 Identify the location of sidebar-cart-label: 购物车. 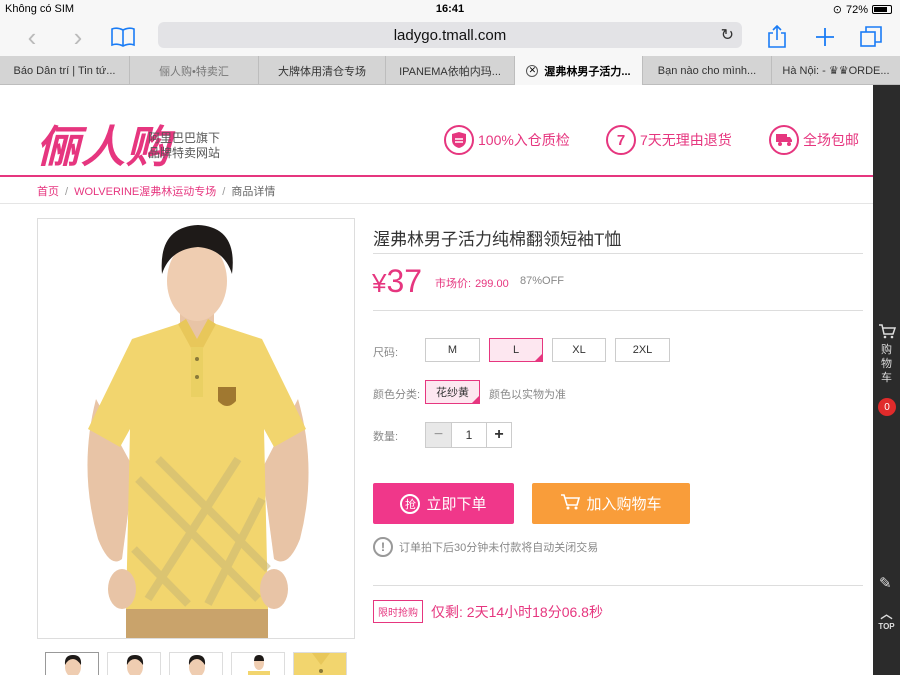
(886, 364).